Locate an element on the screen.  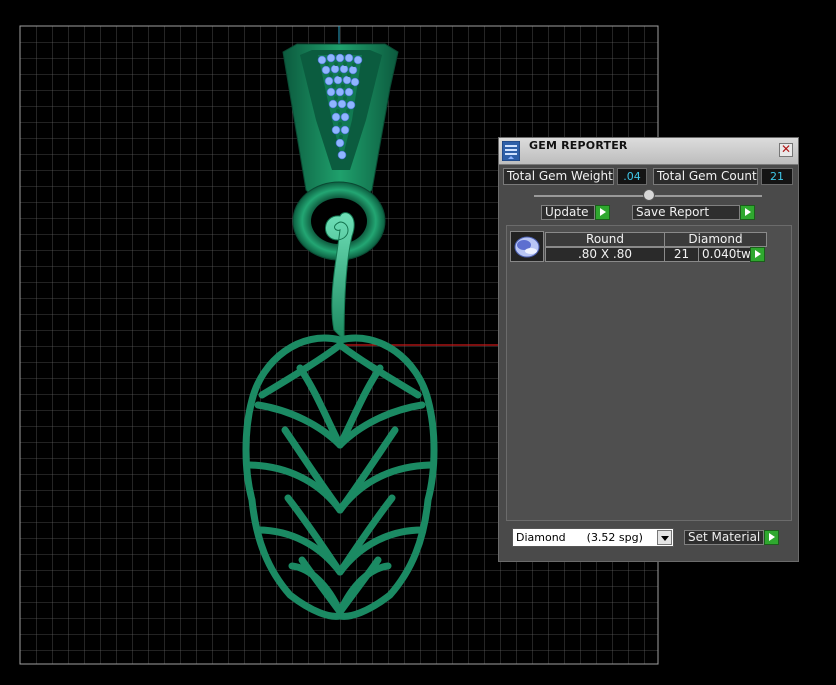
gem-count-cell: 21 is located at coordinates (681, 254).